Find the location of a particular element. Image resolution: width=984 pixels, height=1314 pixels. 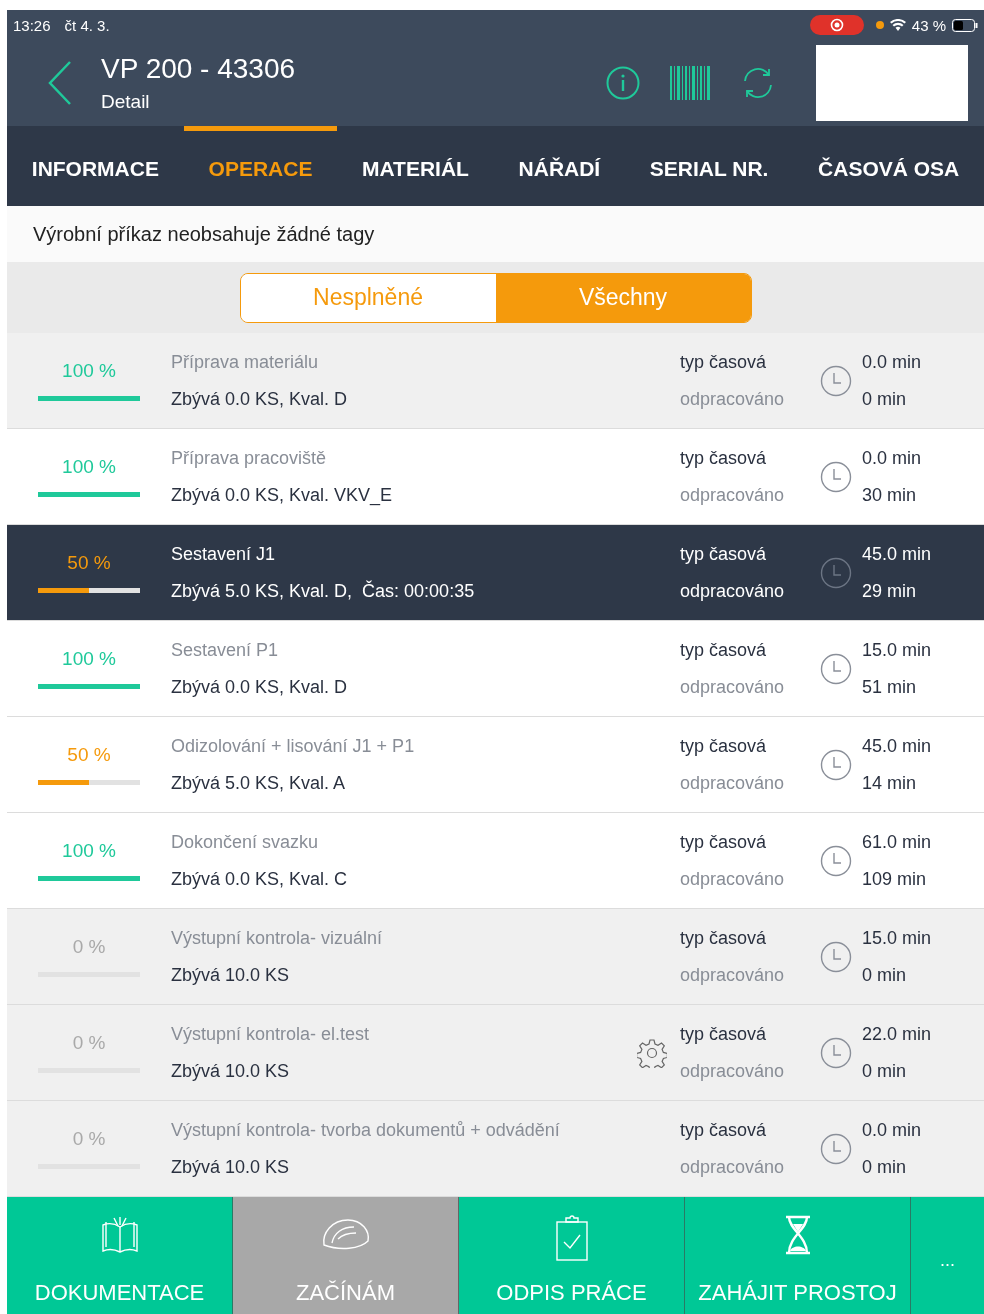

operation-row: 0 % Výstupní kontrola- el.test Zbývá 10.0 KS typ časová odpracováno 22.0 min 0 min is located at coordinates (495, 1053).